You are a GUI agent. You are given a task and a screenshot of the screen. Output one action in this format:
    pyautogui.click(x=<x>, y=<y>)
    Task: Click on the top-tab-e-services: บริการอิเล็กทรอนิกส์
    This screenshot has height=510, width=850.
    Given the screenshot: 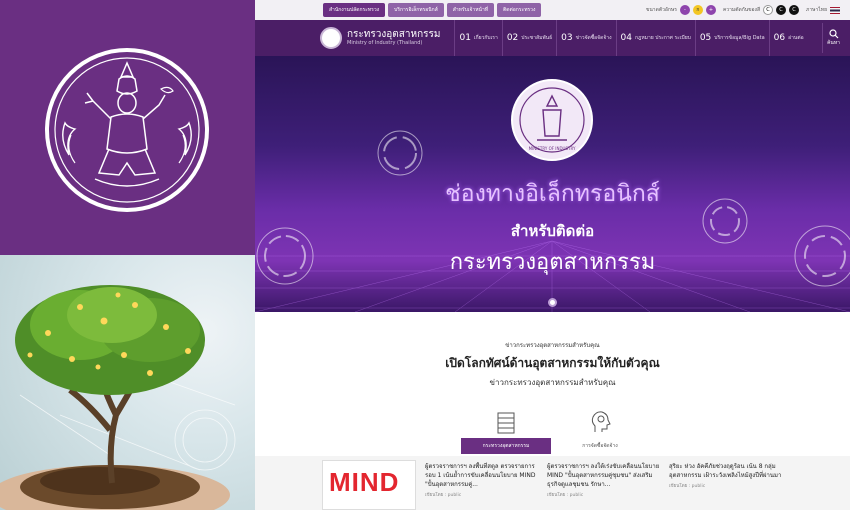 What is the action you would take?
    pyautogui.click(x=416, y=10)
    